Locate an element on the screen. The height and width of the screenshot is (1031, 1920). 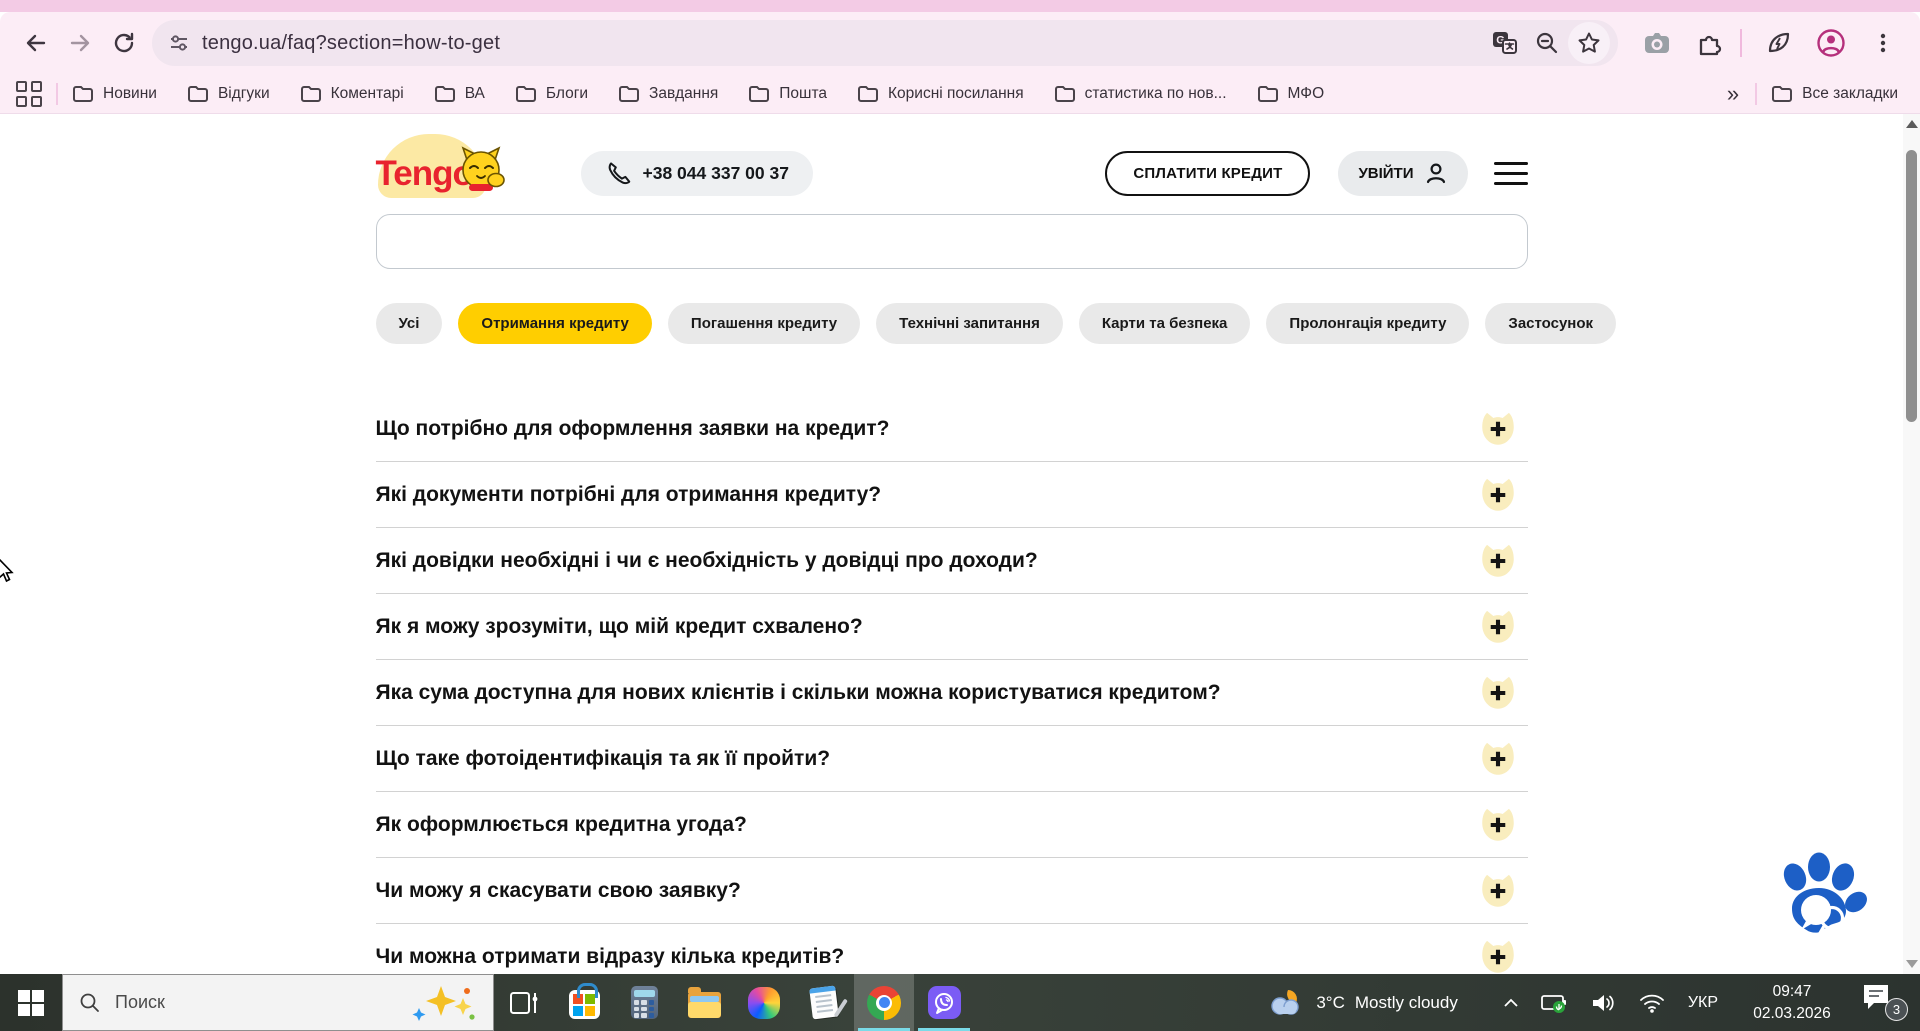
site-header: Tengo +38 044 337 00 37 СПЛАТИТИ КРЕДИТ is located at coordinates (952, 167).